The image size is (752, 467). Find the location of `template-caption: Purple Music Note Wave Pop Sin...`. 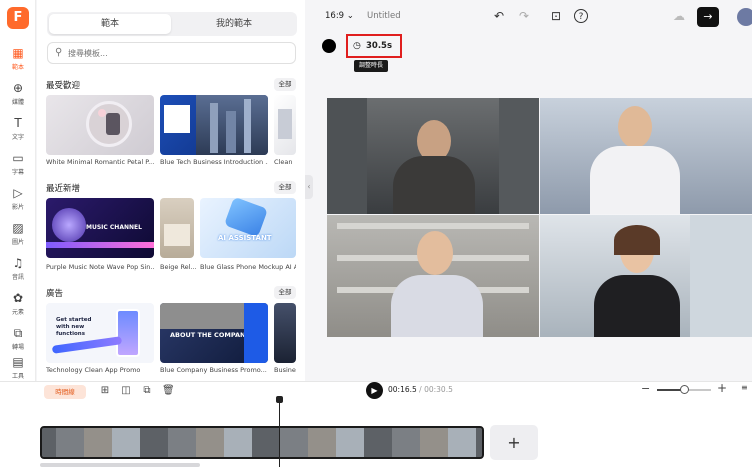

template-caption: Purple Music Note Wave Pop Sin... is located at coordinates (100, 267).